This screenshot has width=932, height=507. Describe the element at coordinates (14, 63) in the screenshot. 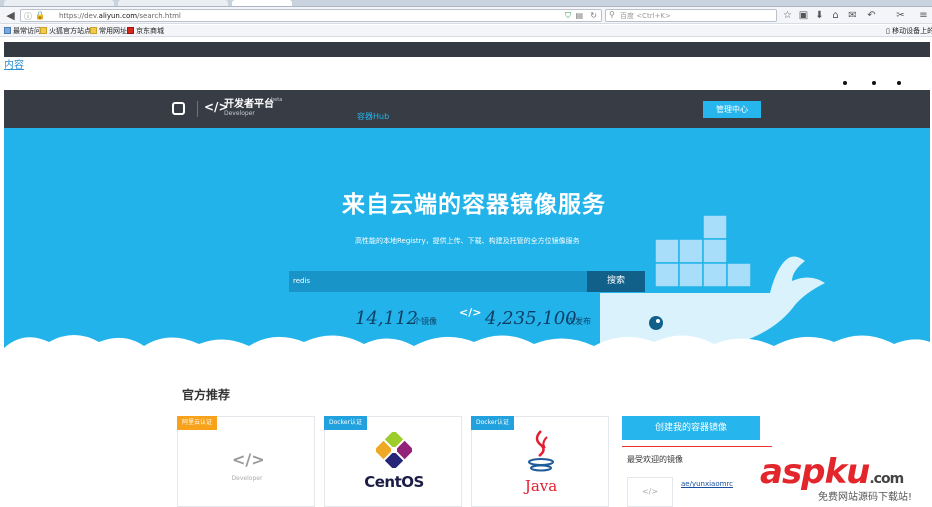

I see `skip-link: 内容` at that location.